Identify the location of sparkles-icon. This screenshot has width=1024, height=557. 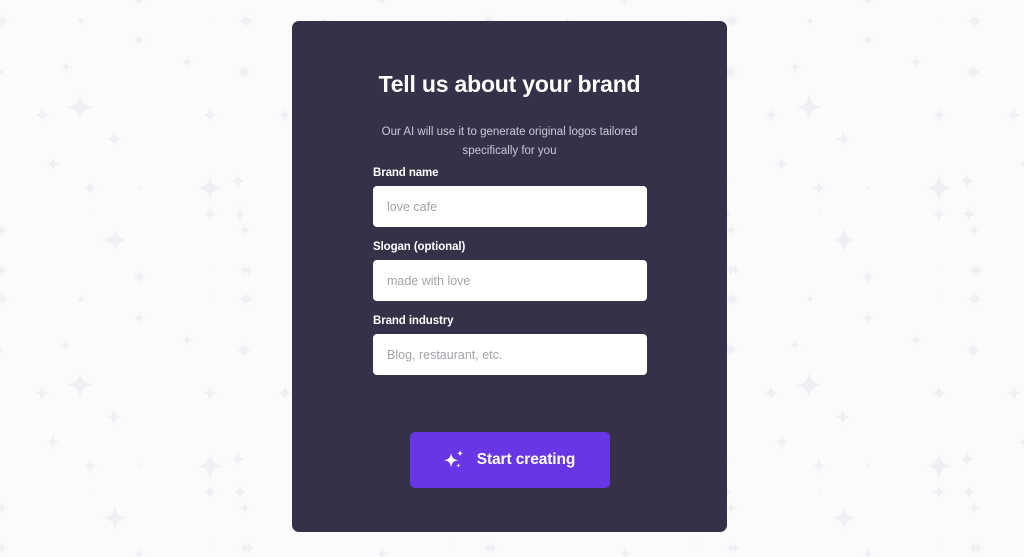
(454, 460).